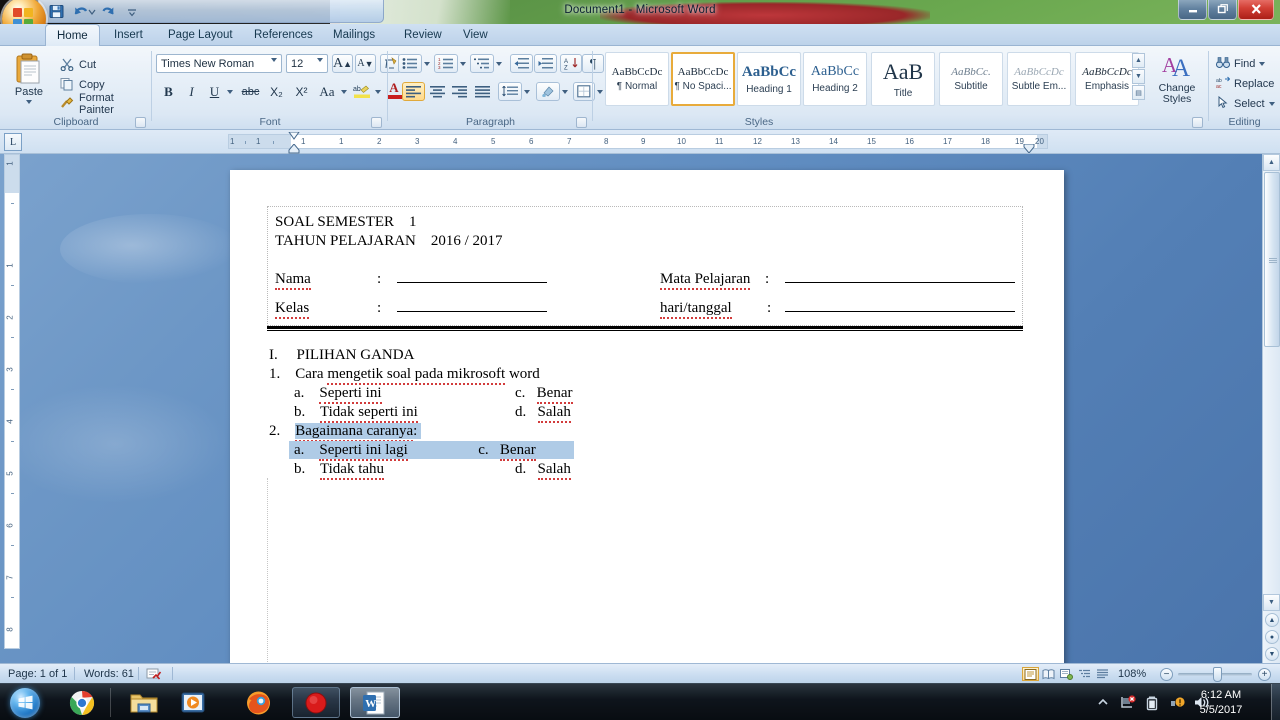 This screenshot has width=1280, height=720. What do you see at coordinates (12, 401) in the screenshot?
I see `vertical-ruler: 1 1 2 3 4 5 6 7 8` at bounding box center [12, 401].